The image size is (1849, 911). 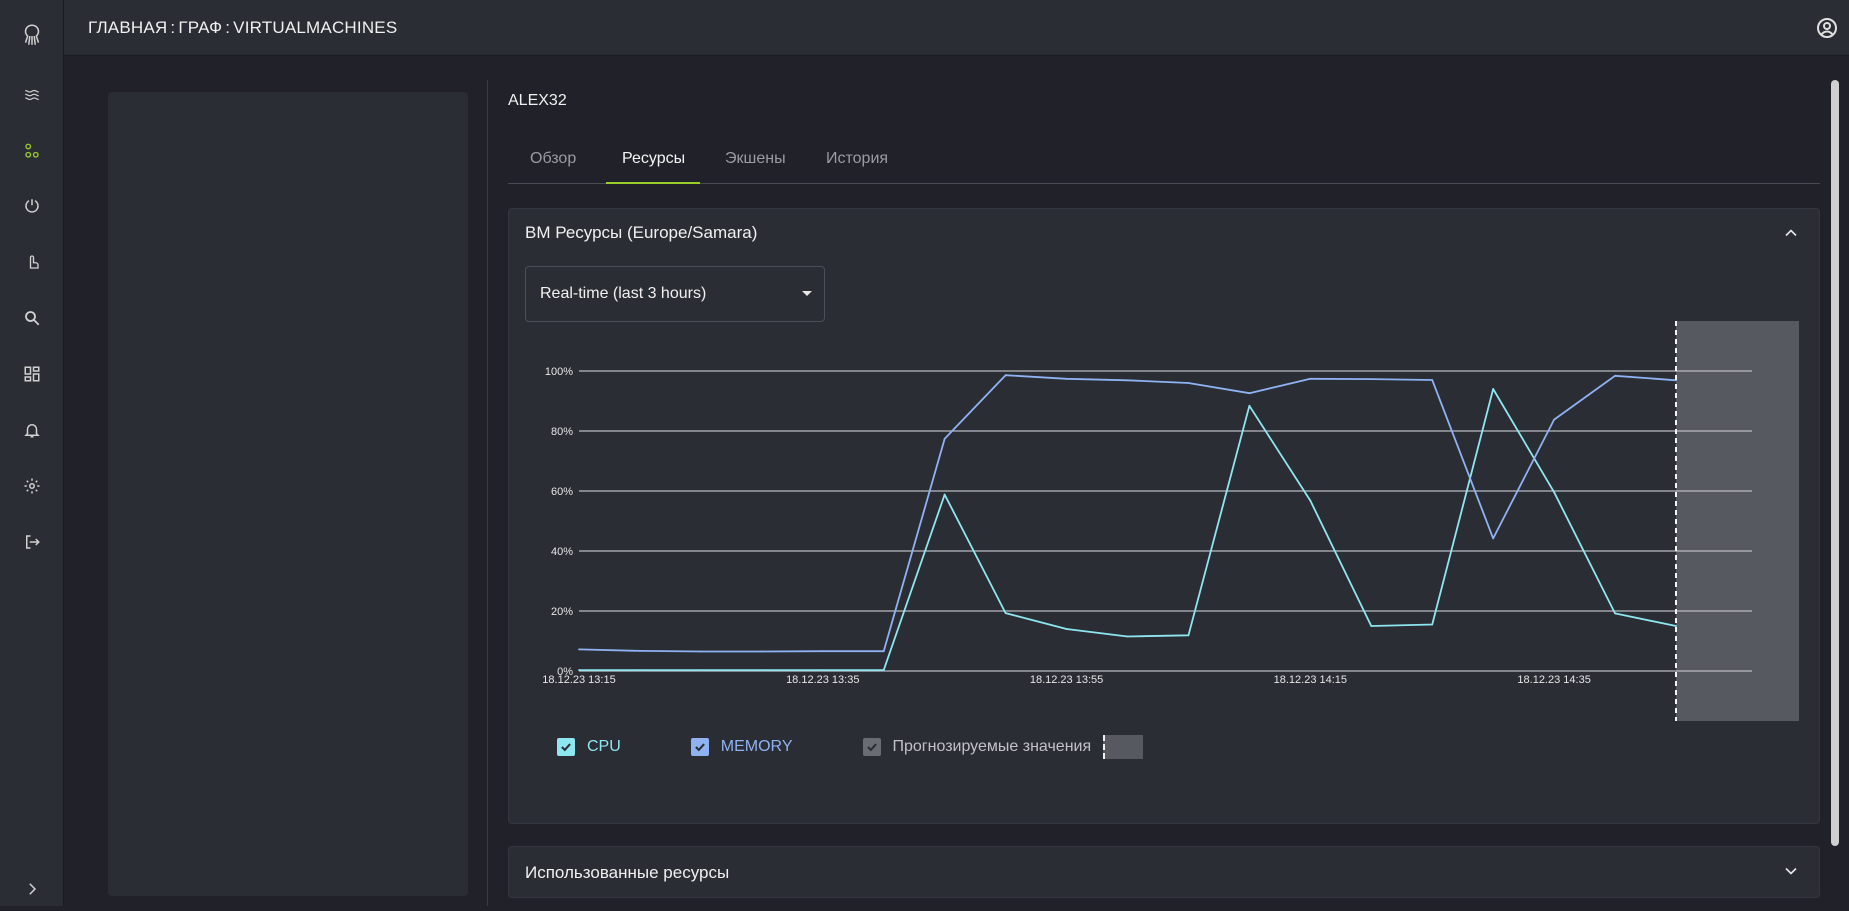 I want to click on expand-button, so click(x=1791, y=871).